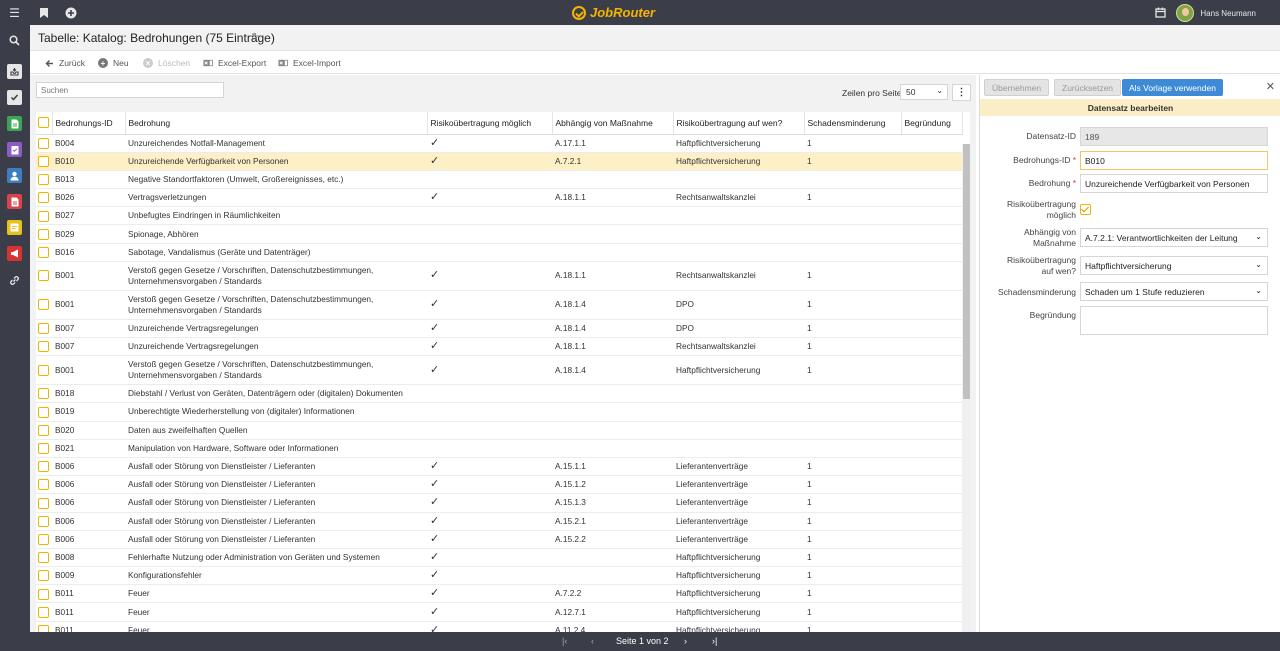 The image size is (1280, 651). Describe the element at coordinates (1216, 13) in the screenshot. I see `user-menu: Hans Neumann` at that location.